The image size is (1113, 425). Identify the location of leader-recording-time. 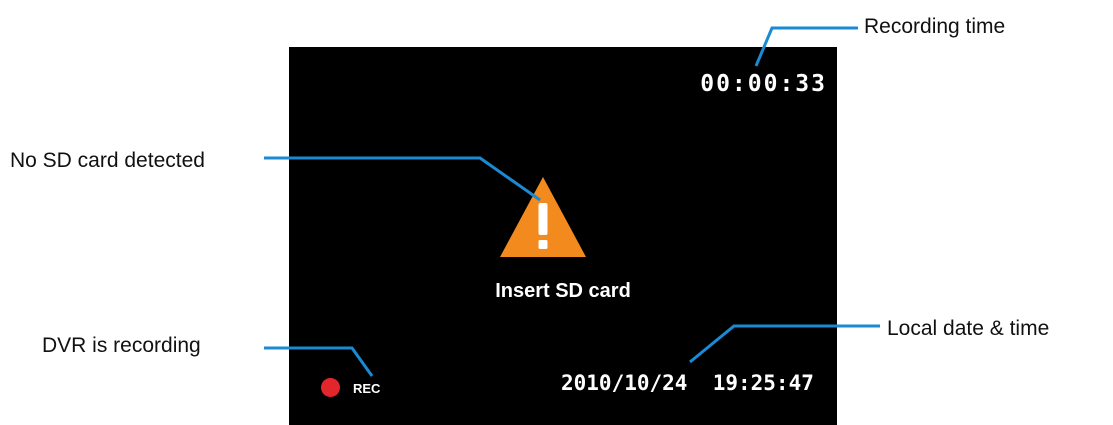
(806, 46).